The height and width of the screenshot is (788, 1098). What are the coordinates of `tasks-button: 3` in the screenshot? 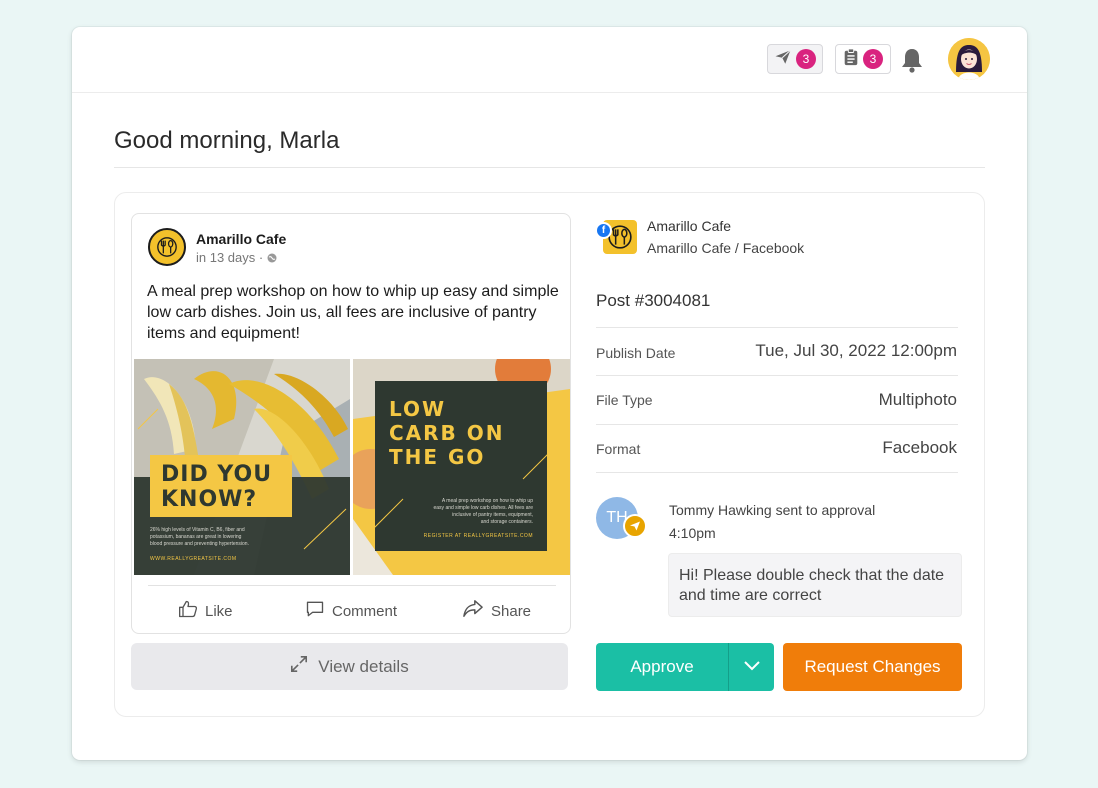 It's located at (863, 59).